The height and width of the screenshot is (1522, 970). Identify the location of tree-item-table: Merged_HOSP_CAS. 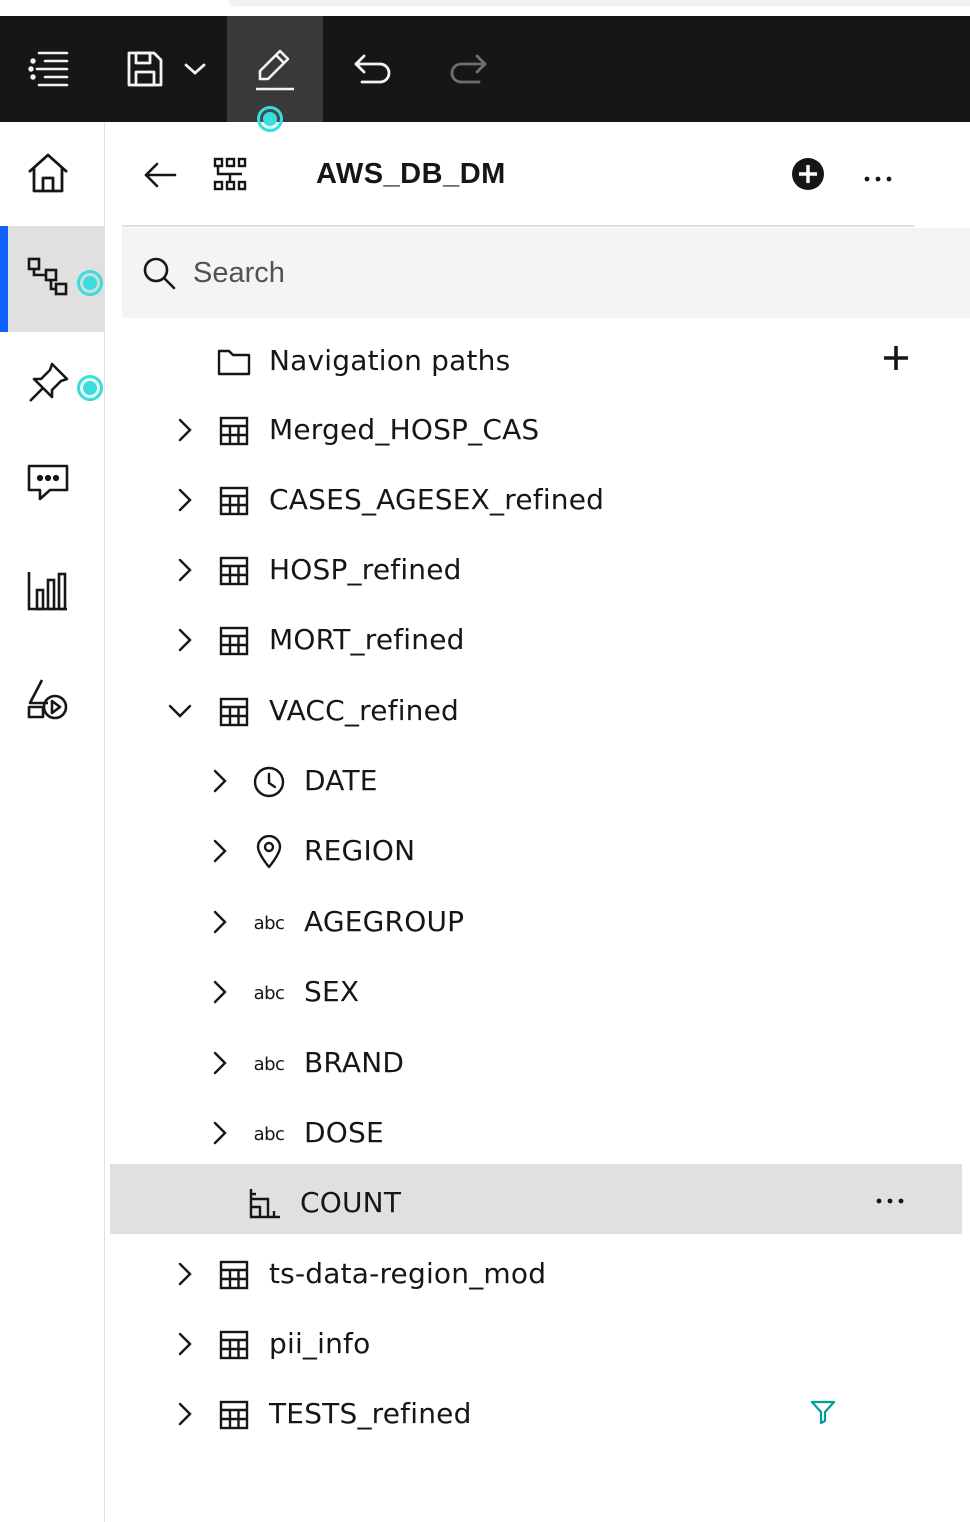
(536, 430).